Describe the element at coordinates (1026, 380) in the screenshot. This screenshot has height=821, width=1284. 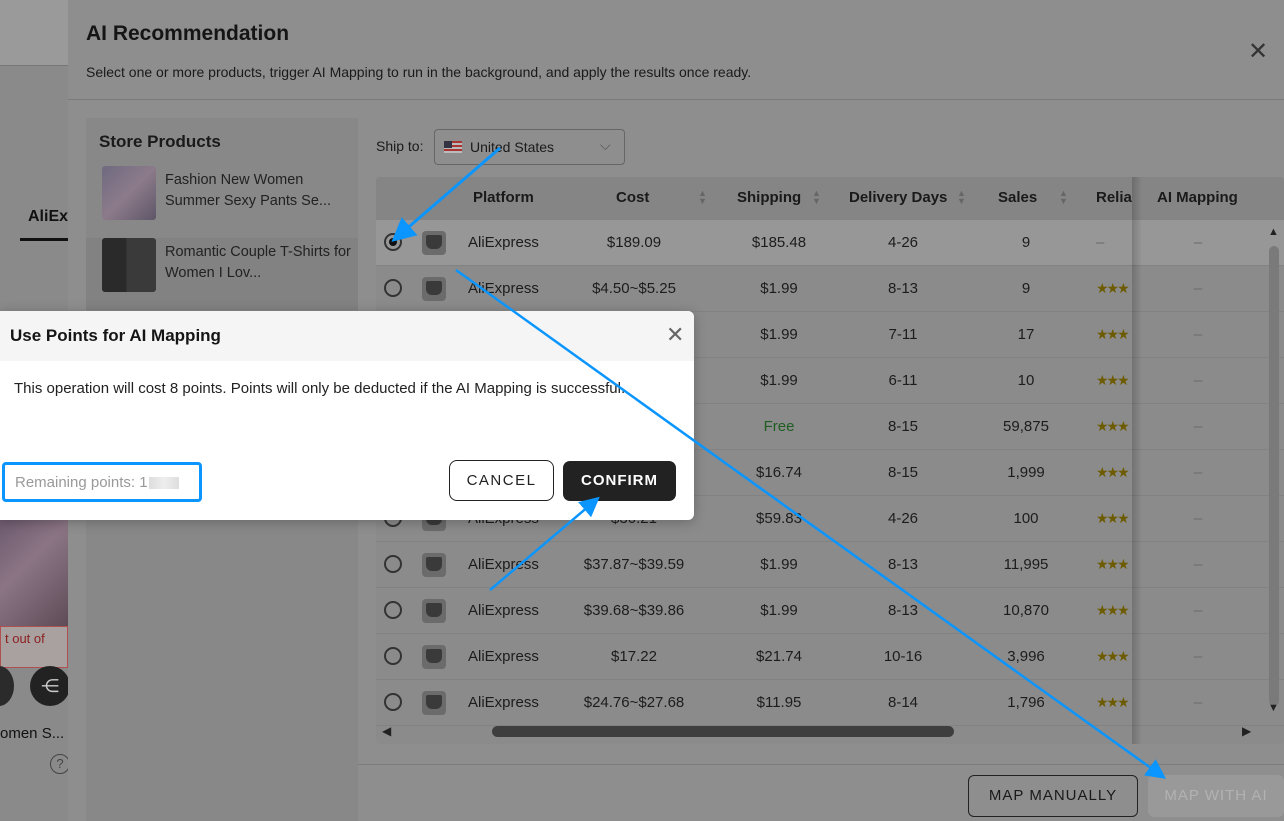
I see `cell-sales: 10` at that location.